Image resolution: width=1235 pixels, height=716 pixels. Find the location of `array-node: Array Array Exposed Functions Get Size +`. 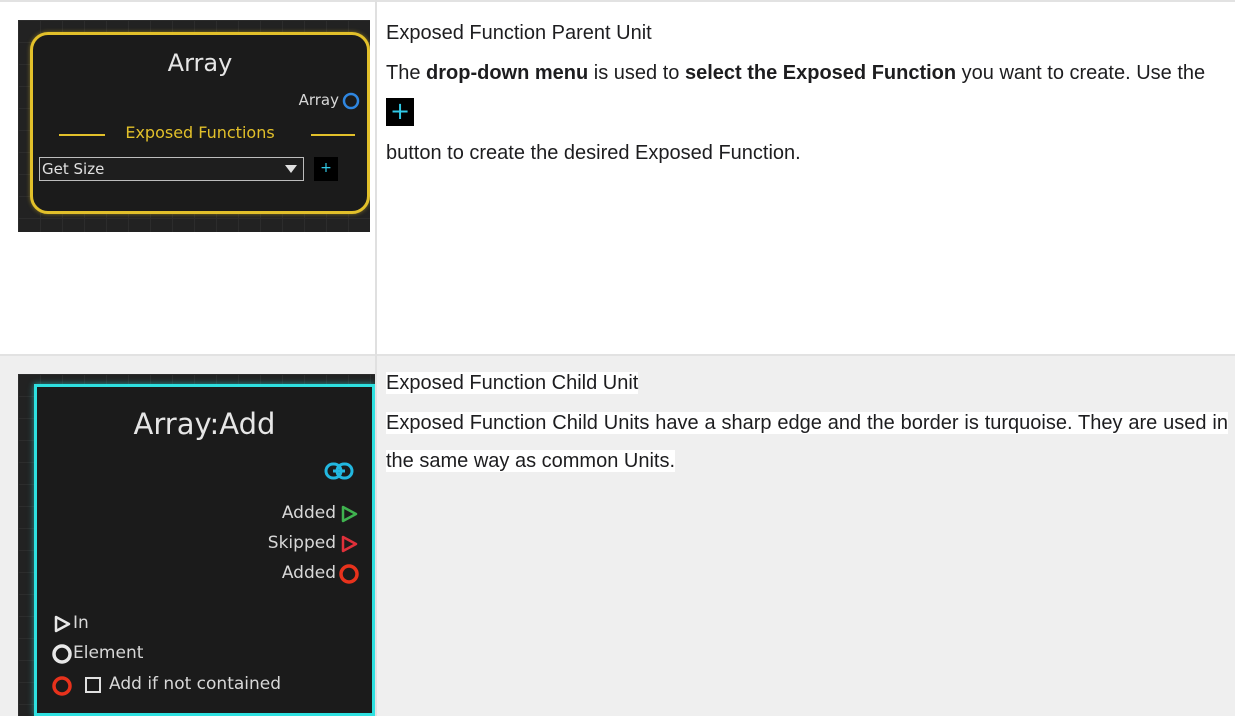

array-node: Array Array Exposed Functions Get Size + is located at coordinates (200, 123).